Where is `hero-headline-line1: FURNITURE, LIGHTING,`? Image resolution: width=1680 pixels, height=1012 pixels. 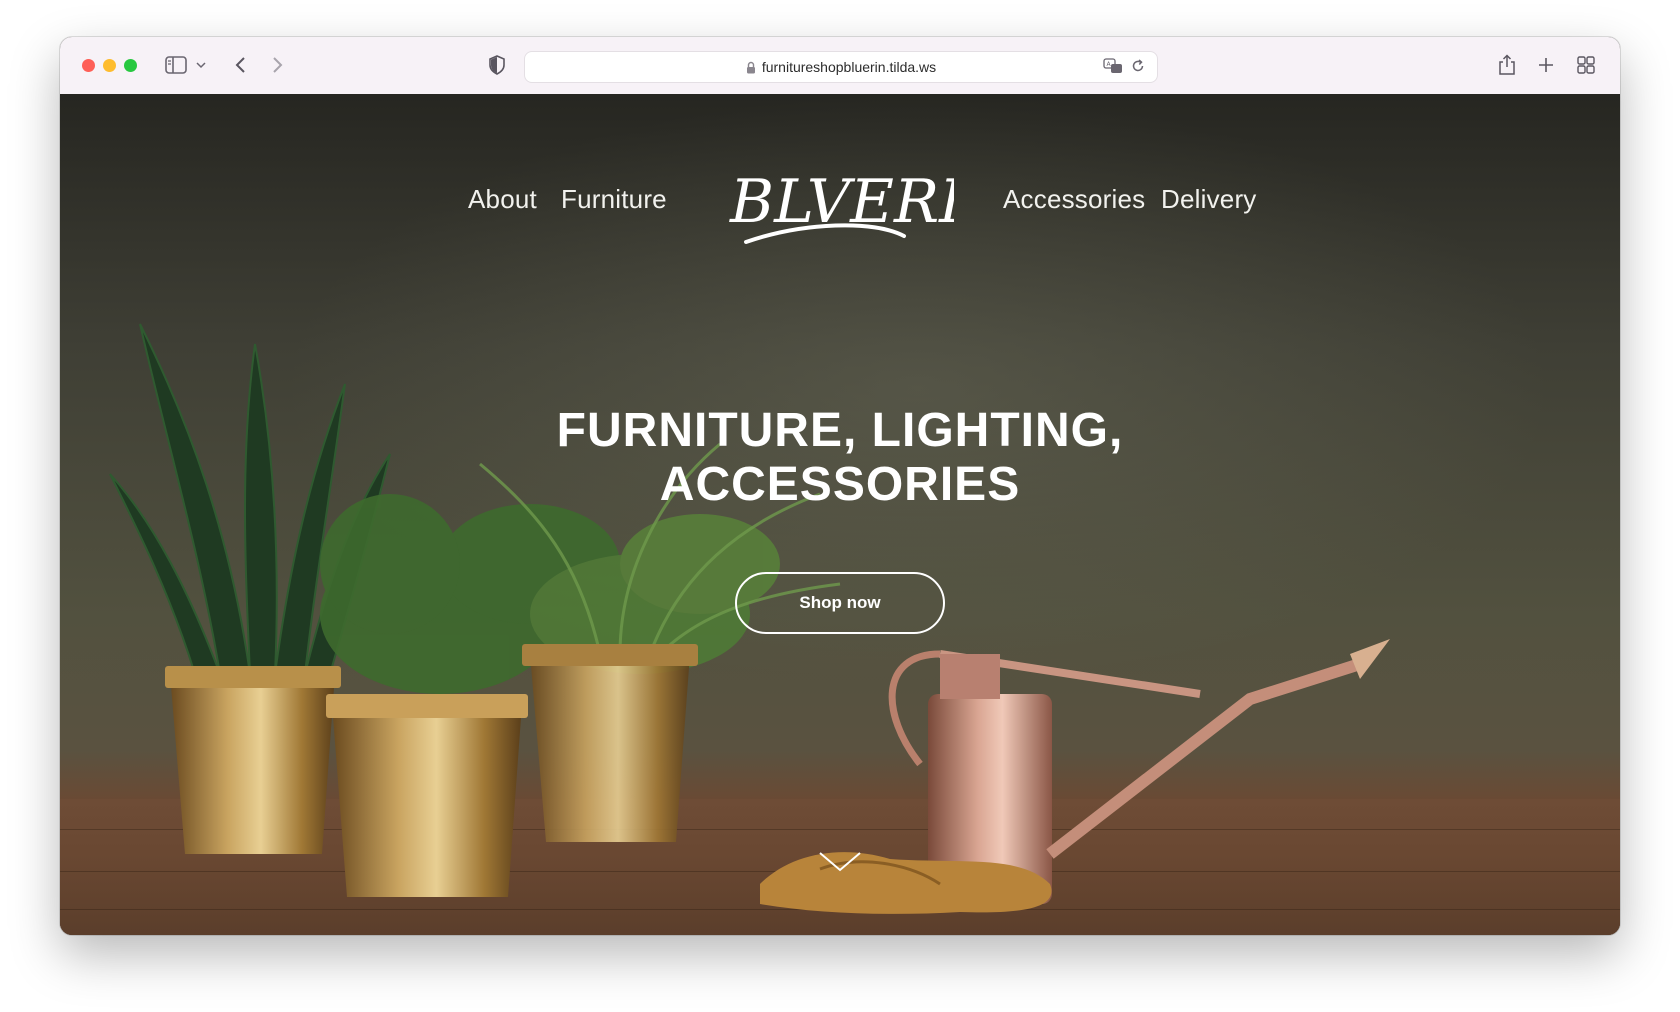
hero-headline-line1: FURNITURE, LIGHTING, is located at coordinates (840, 430).